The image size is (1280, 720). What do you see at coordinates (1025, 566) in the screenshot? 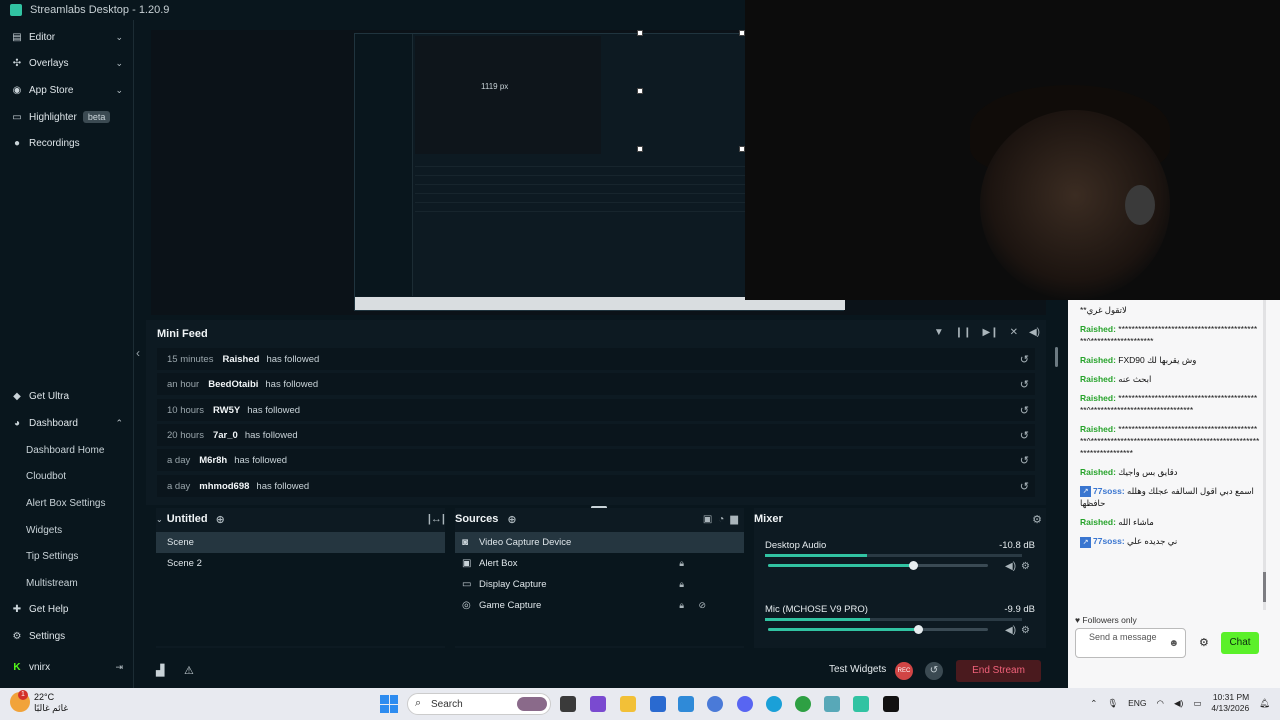
I see `gear-icon: ⚙` at bounding box center [1025, 566].